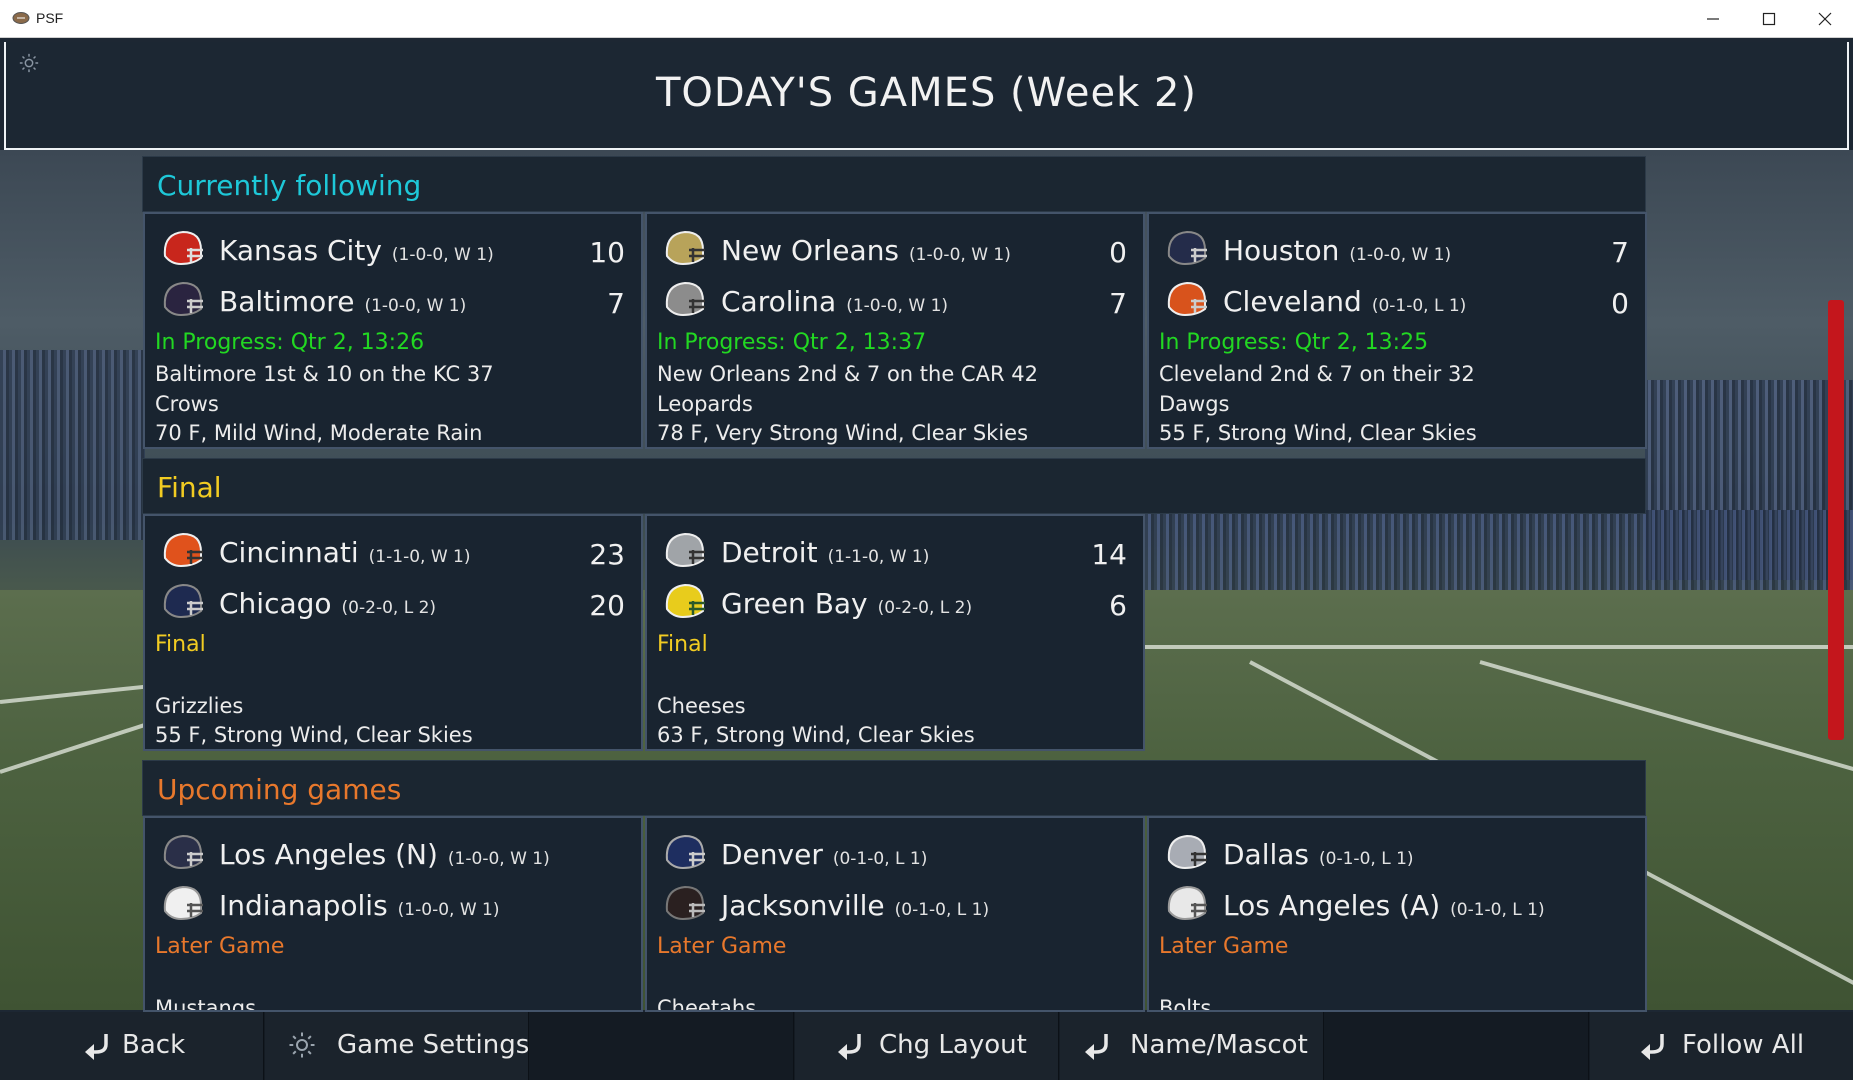 The width and height of the screenshot is (1853, 1080). I want to click on name-mascot-button: Name/Mascot, so click(1192, 1046).